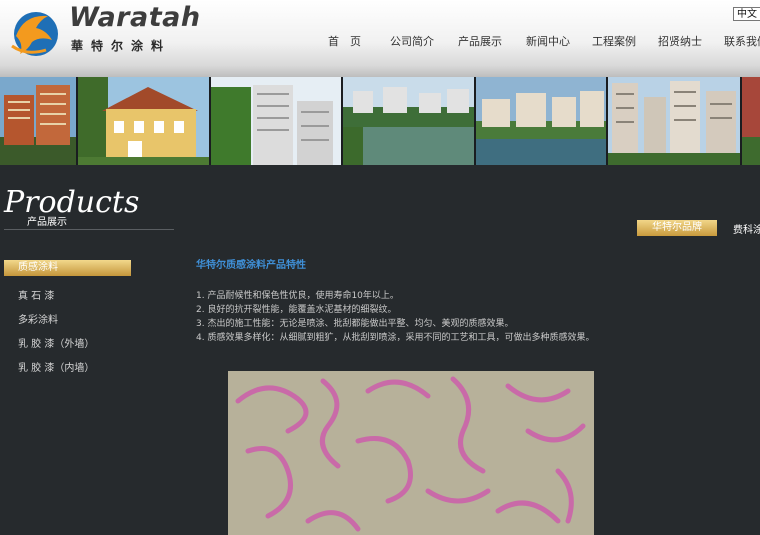 Image resolution: width=760 pixels, height=535 pixels. I want to click on feature-item: 2. 良好的抗开裂性能，能覆盖水泥基材的细裂纹。, so click(296, 310).